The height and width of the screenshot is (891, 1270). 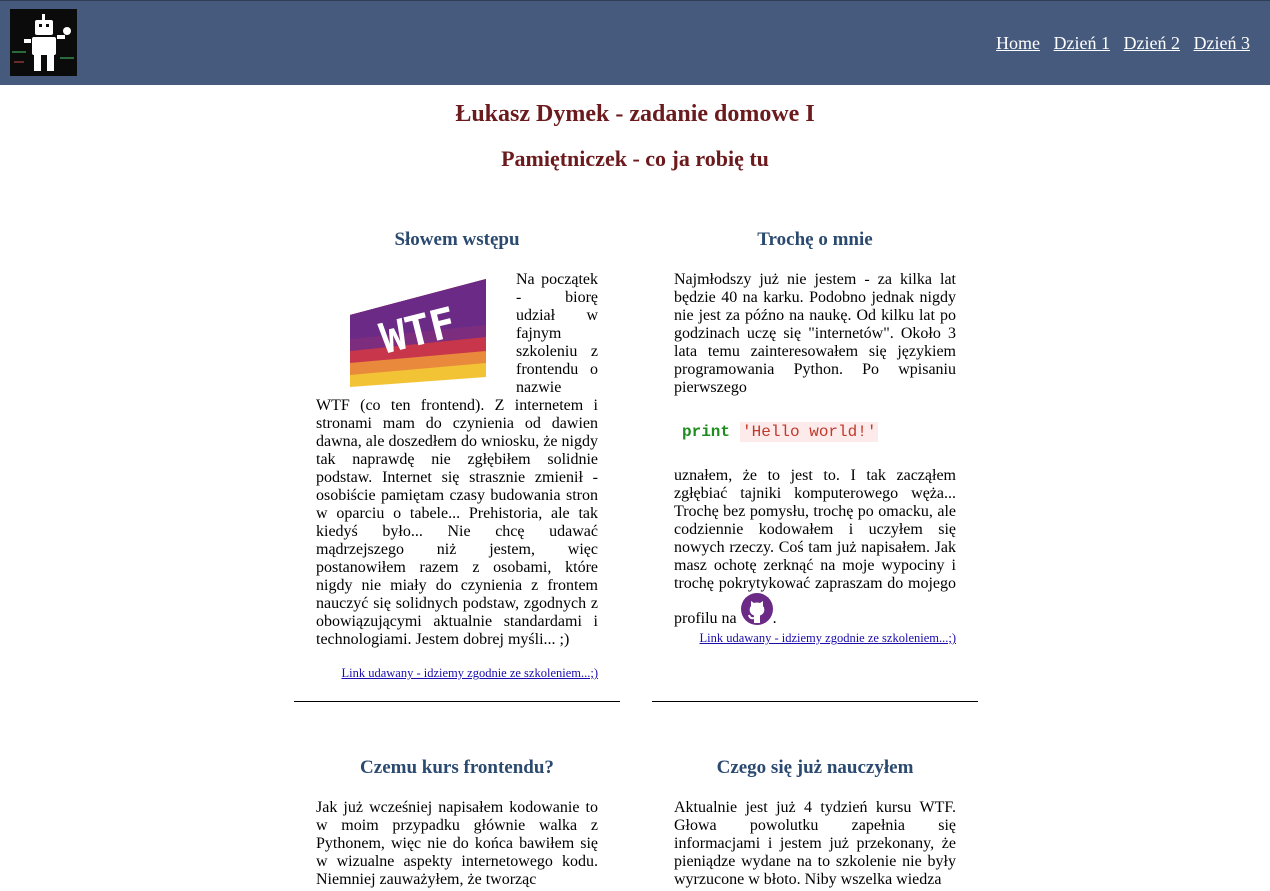 I want to click on github-icon, so click(x=756, y=609).